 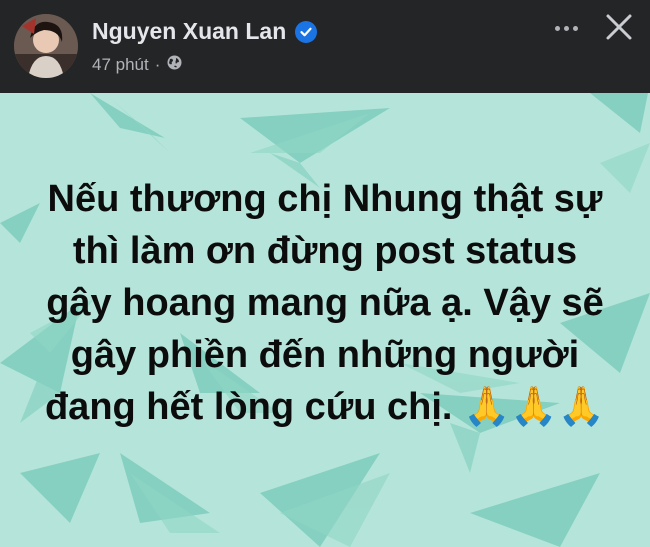 What do you see at coordinates (619, 27) in the screenshot?
I see `close-icon` at bounding box center [619, 27].